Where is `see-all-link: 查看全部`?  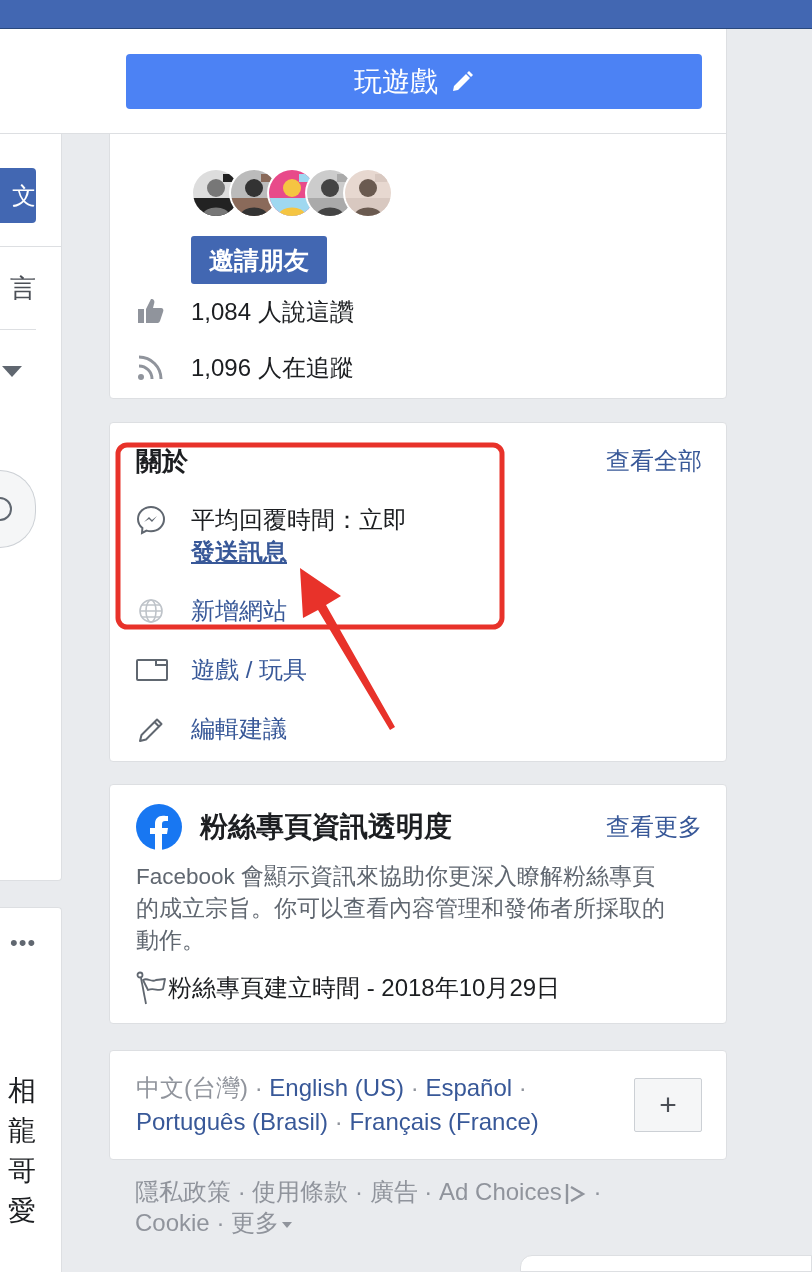 see-all-link: 查看全部 is located at coordinates (654, 461).